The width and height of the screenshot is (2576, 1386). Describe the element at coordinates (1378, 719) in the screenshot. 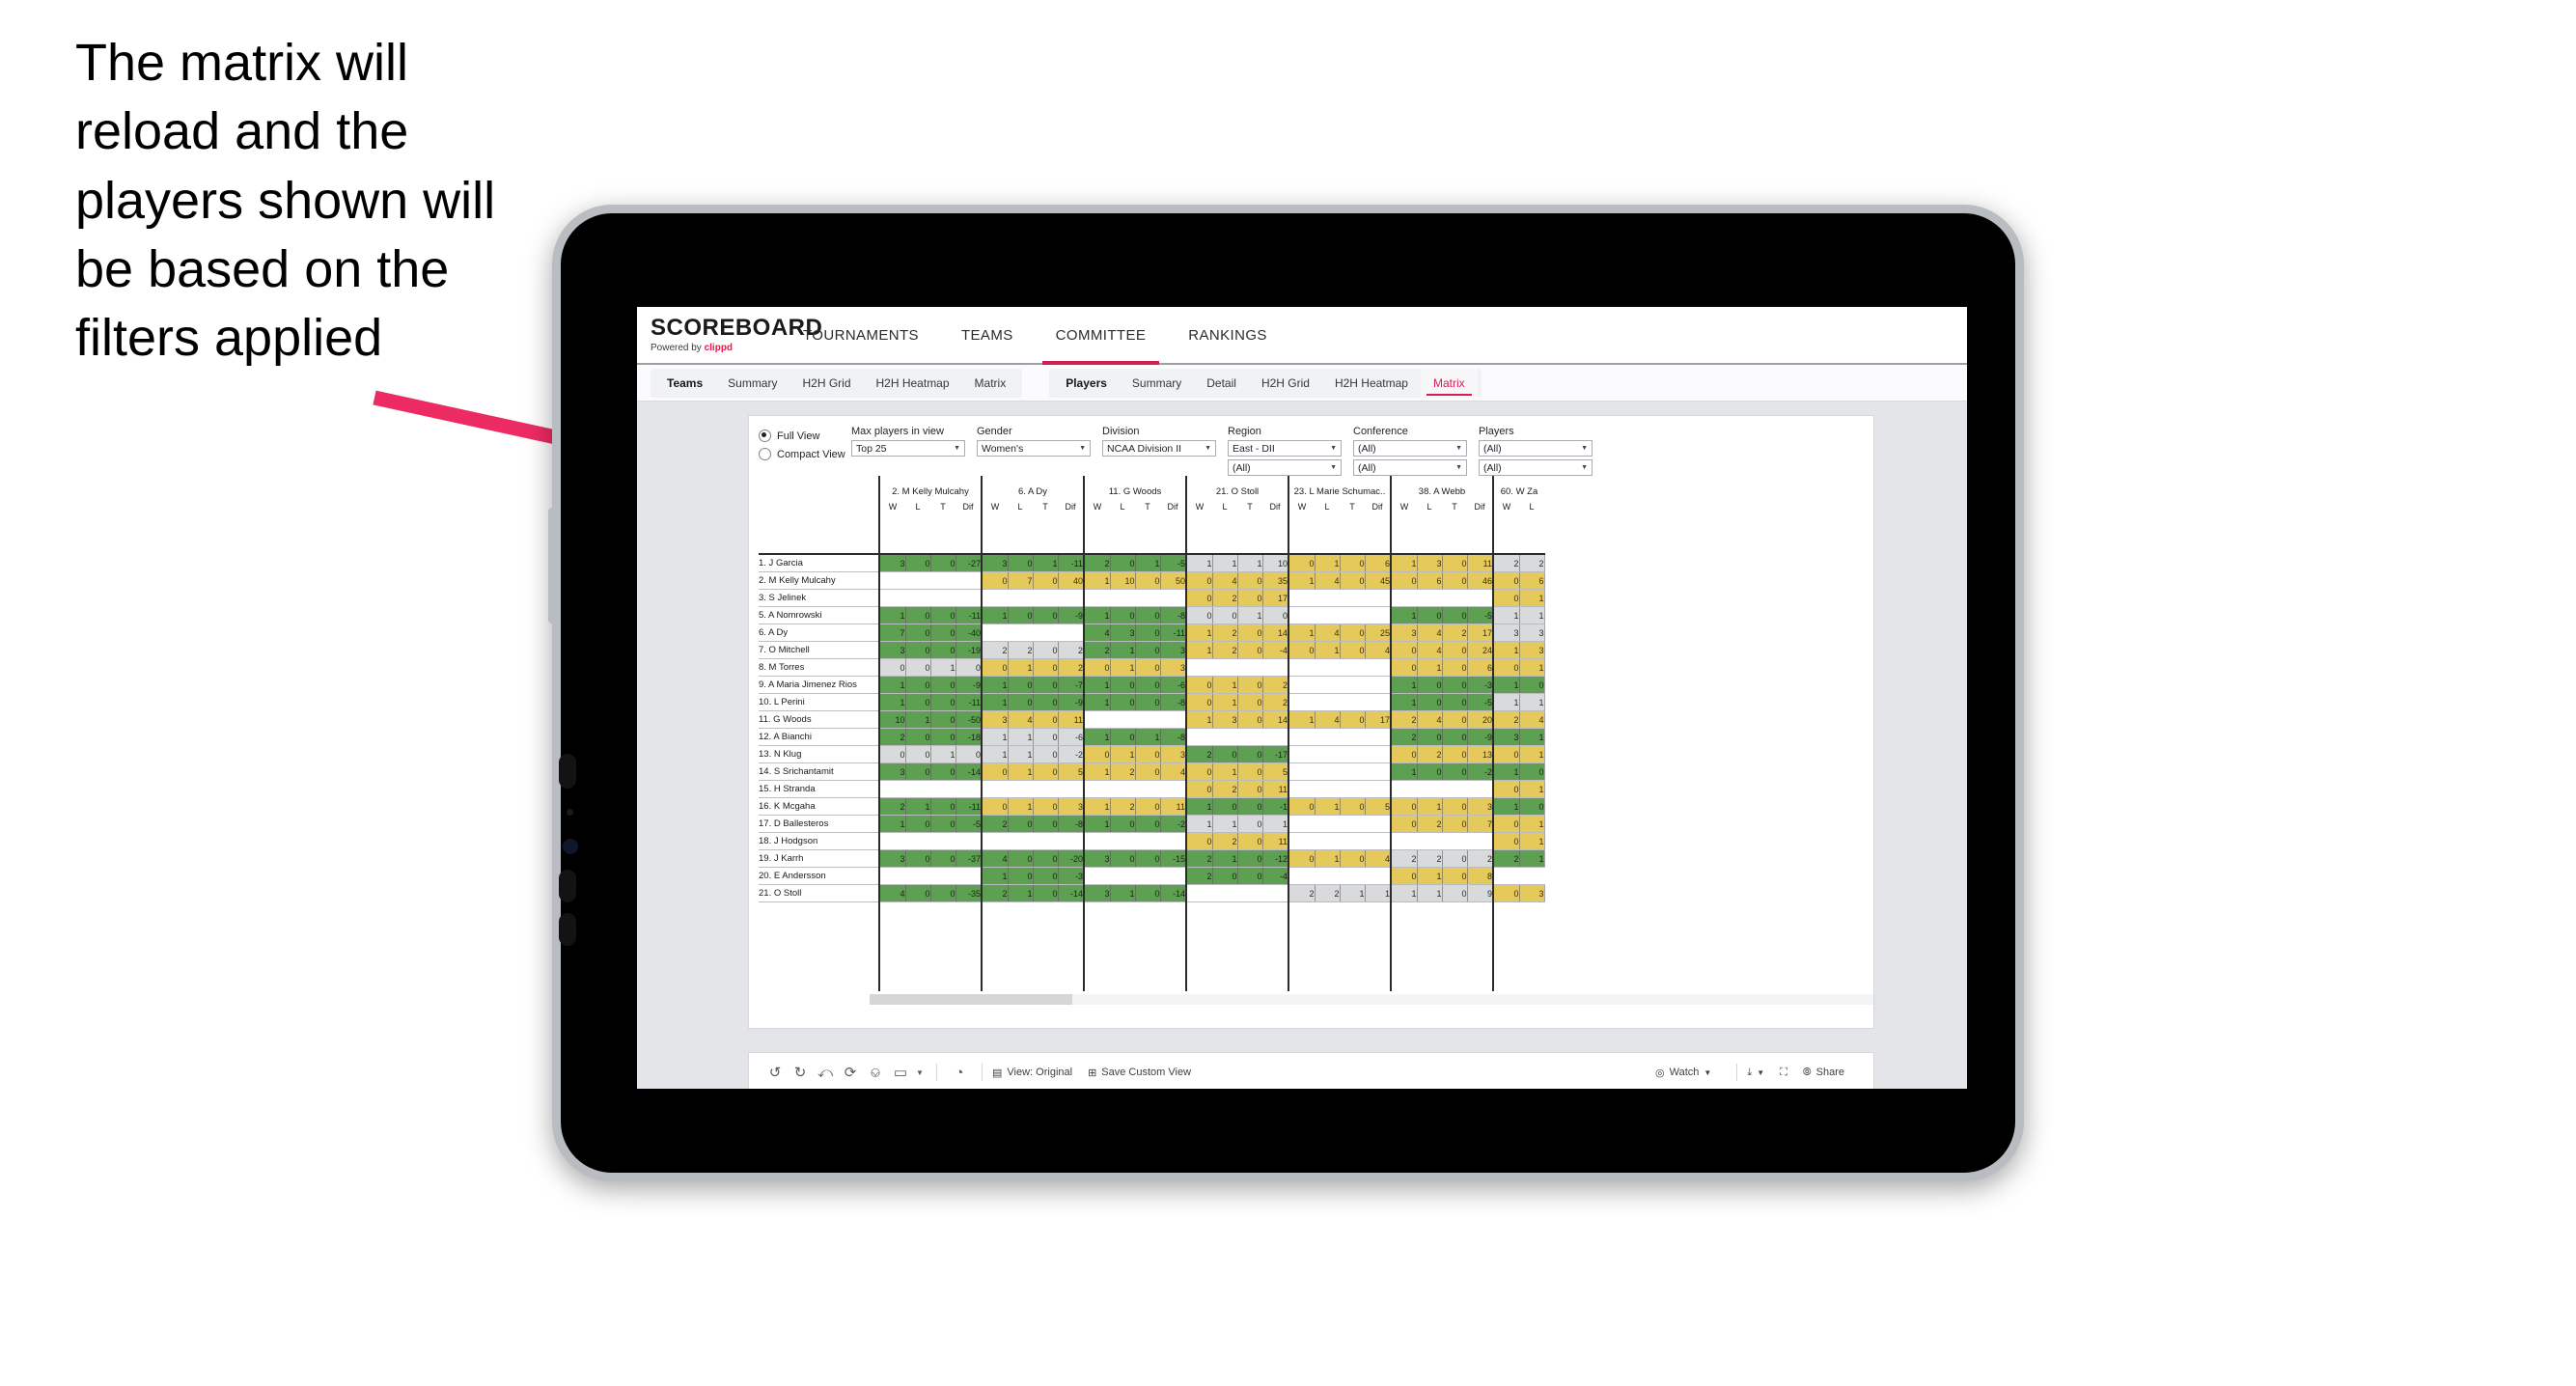

I see `matrix-cell: 17` at that location.